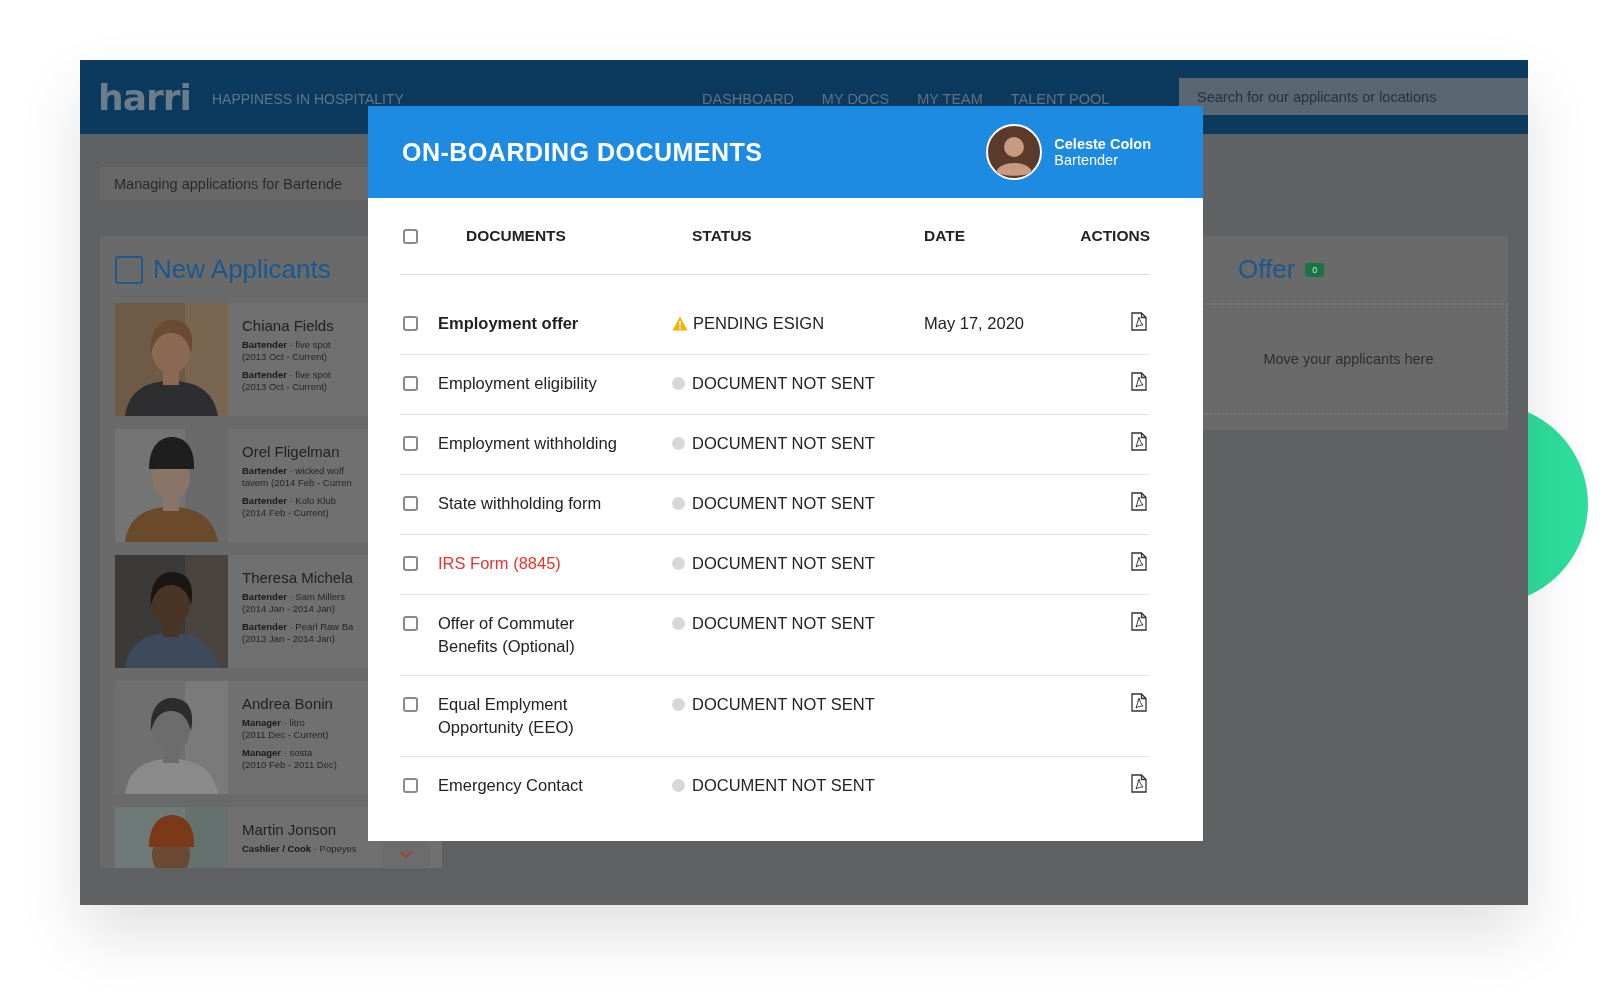  Describe the element at coordinates (228, 183) in the screenshot. I see `context-text: Managing applications for Bartende` at that location.